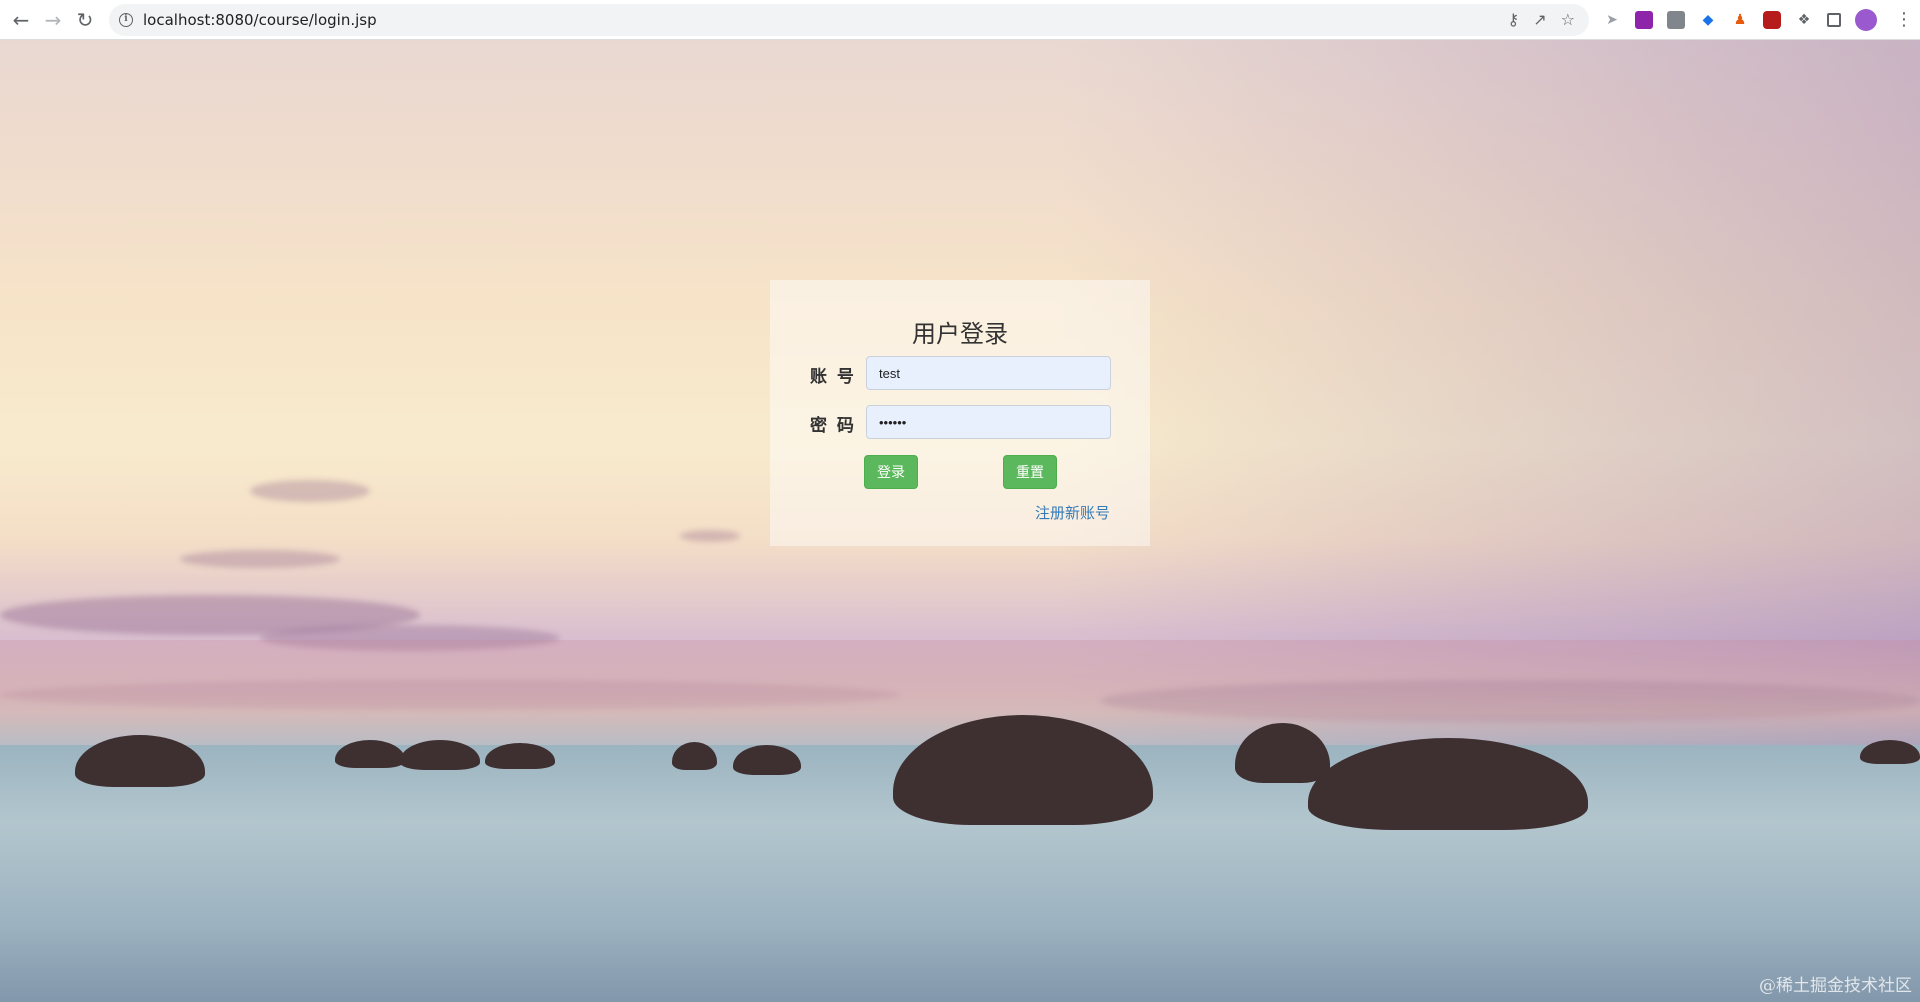 This screenshot has height=1002, width=1920. What do you see at coordinates (1772, 19) in the screenshot?
I see `ublock-extension-icon` at bounding box center [1772, 19].